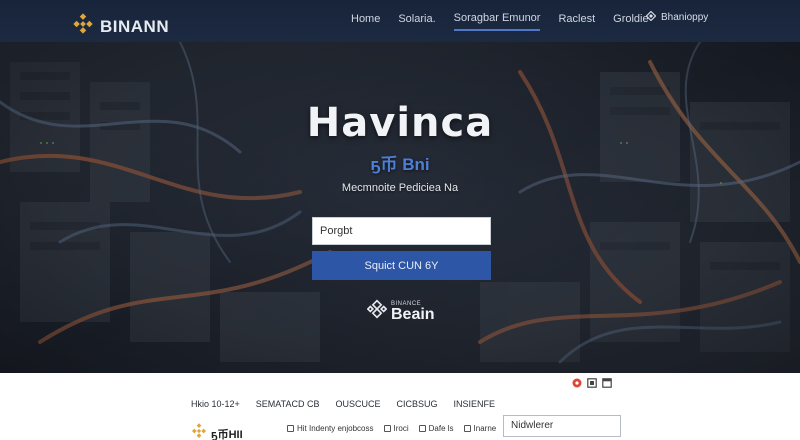  Describe the element at coordinates (413, 314) in the screenshot. I see `hero-logo-name: Beain` at that location.